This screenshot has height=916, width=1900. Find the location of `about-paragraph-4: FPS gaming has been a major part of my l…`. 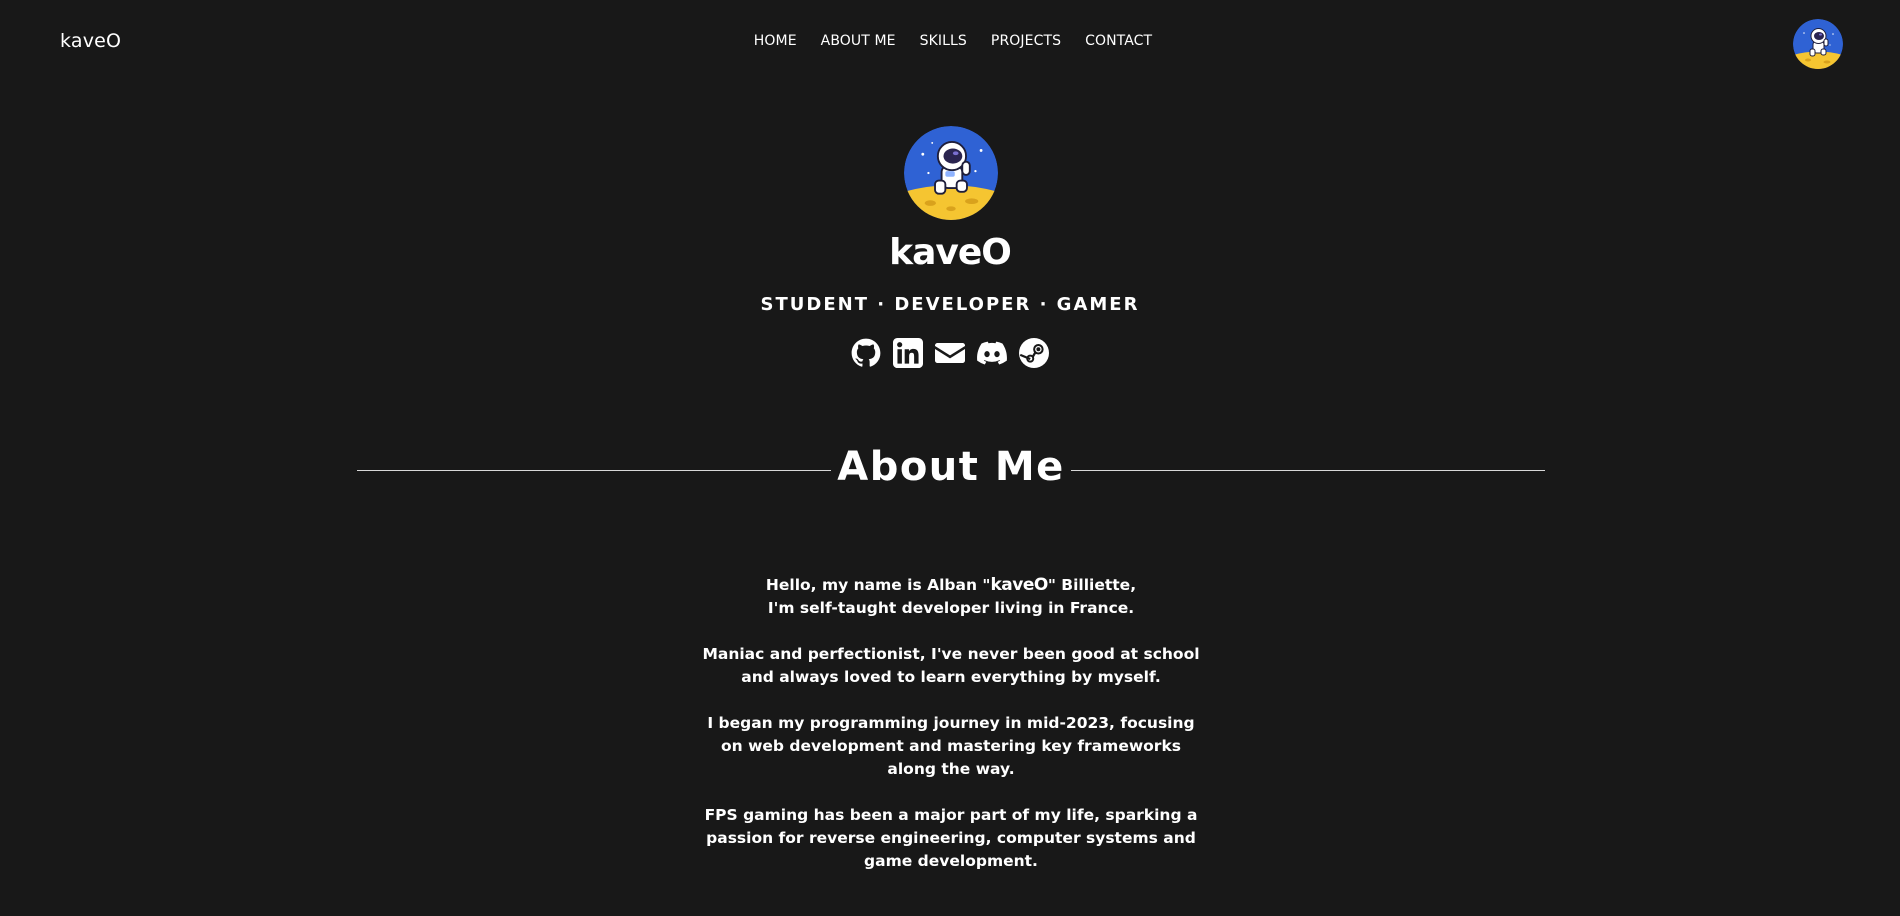

about-paragraph-4: FPS gaming has been a major part of my l… is located at coordinates (951, 838).